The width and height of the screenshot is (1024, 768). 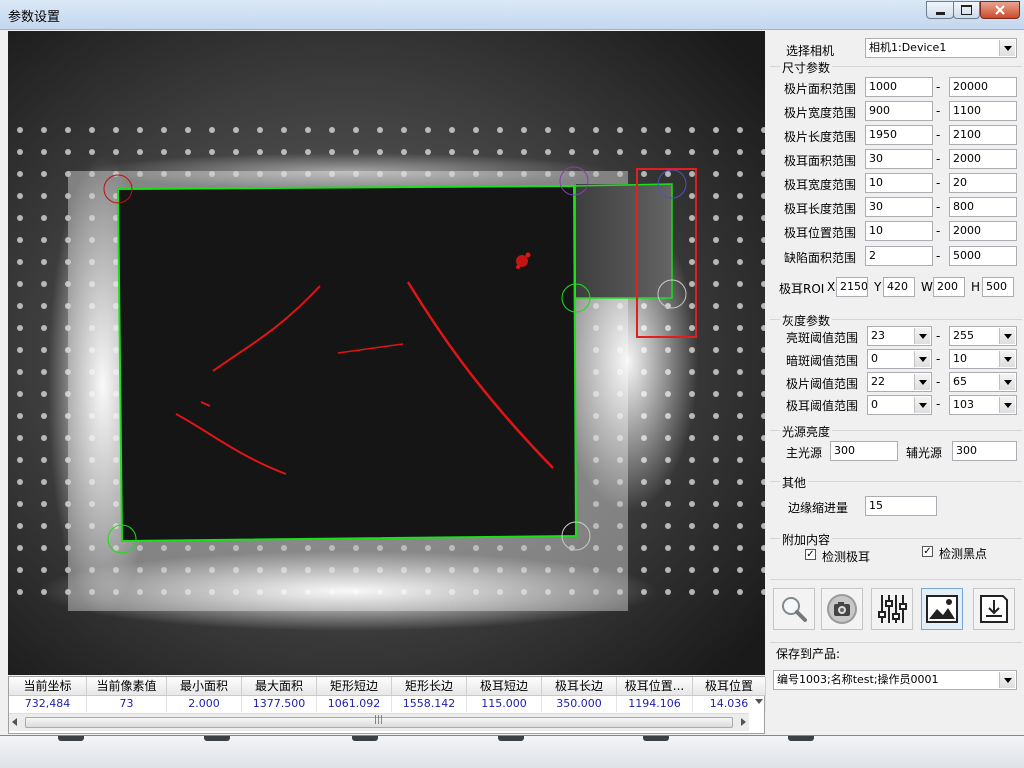 I want to click on param-label: 极耳面积范围, so click(x=820, y=161).